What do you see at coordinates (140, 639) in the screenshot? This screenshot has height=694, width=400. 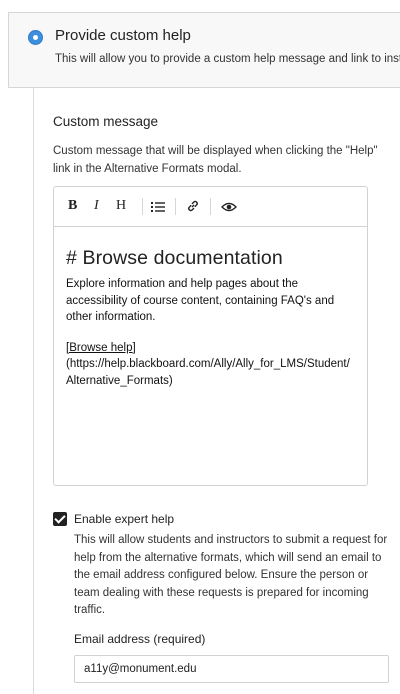 I see `email-label: Email address (required)` at bounding box center [140, 639].